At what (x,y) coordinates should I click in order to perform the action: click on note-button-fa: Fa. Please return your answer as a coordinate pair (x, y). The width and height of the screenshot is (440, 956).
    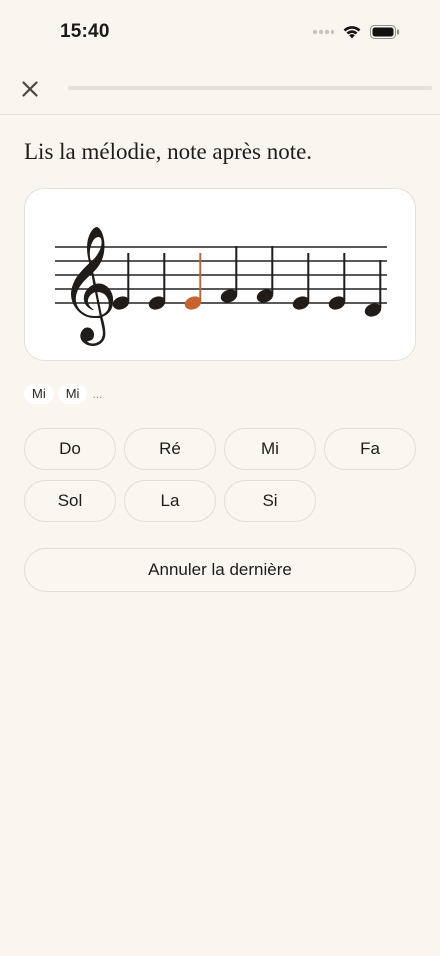
    Looking at the image, I should click on (370, 449).